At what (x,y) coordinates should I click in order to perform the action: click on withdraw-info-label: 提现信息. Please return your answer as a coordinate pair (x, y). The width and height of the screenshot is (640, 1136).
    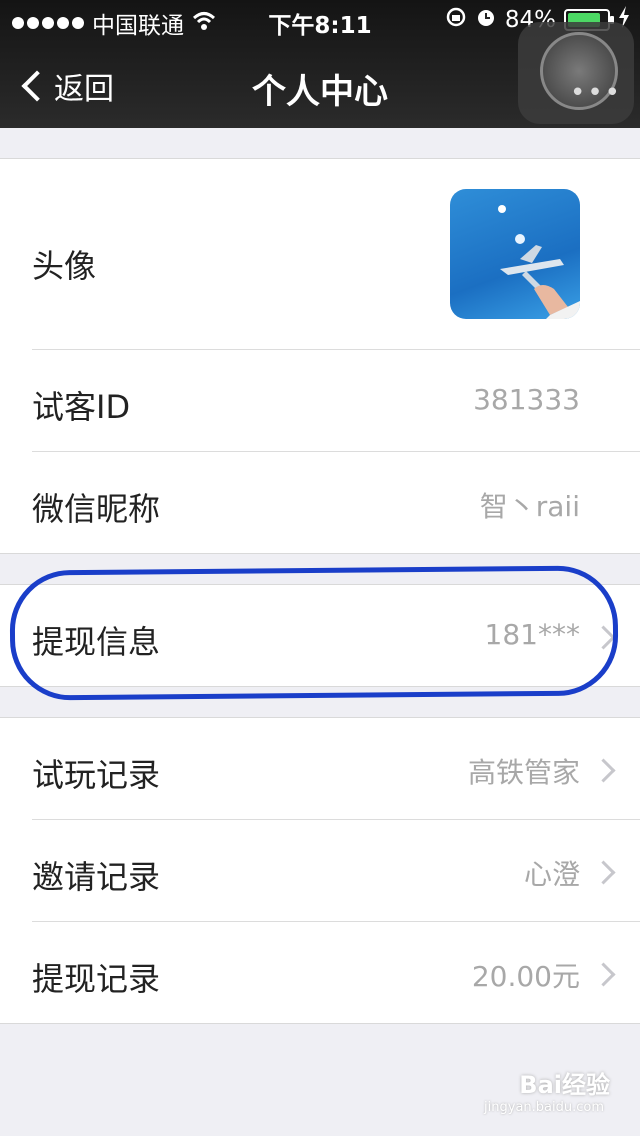
    Looking at the image, I should click on (96, 642).